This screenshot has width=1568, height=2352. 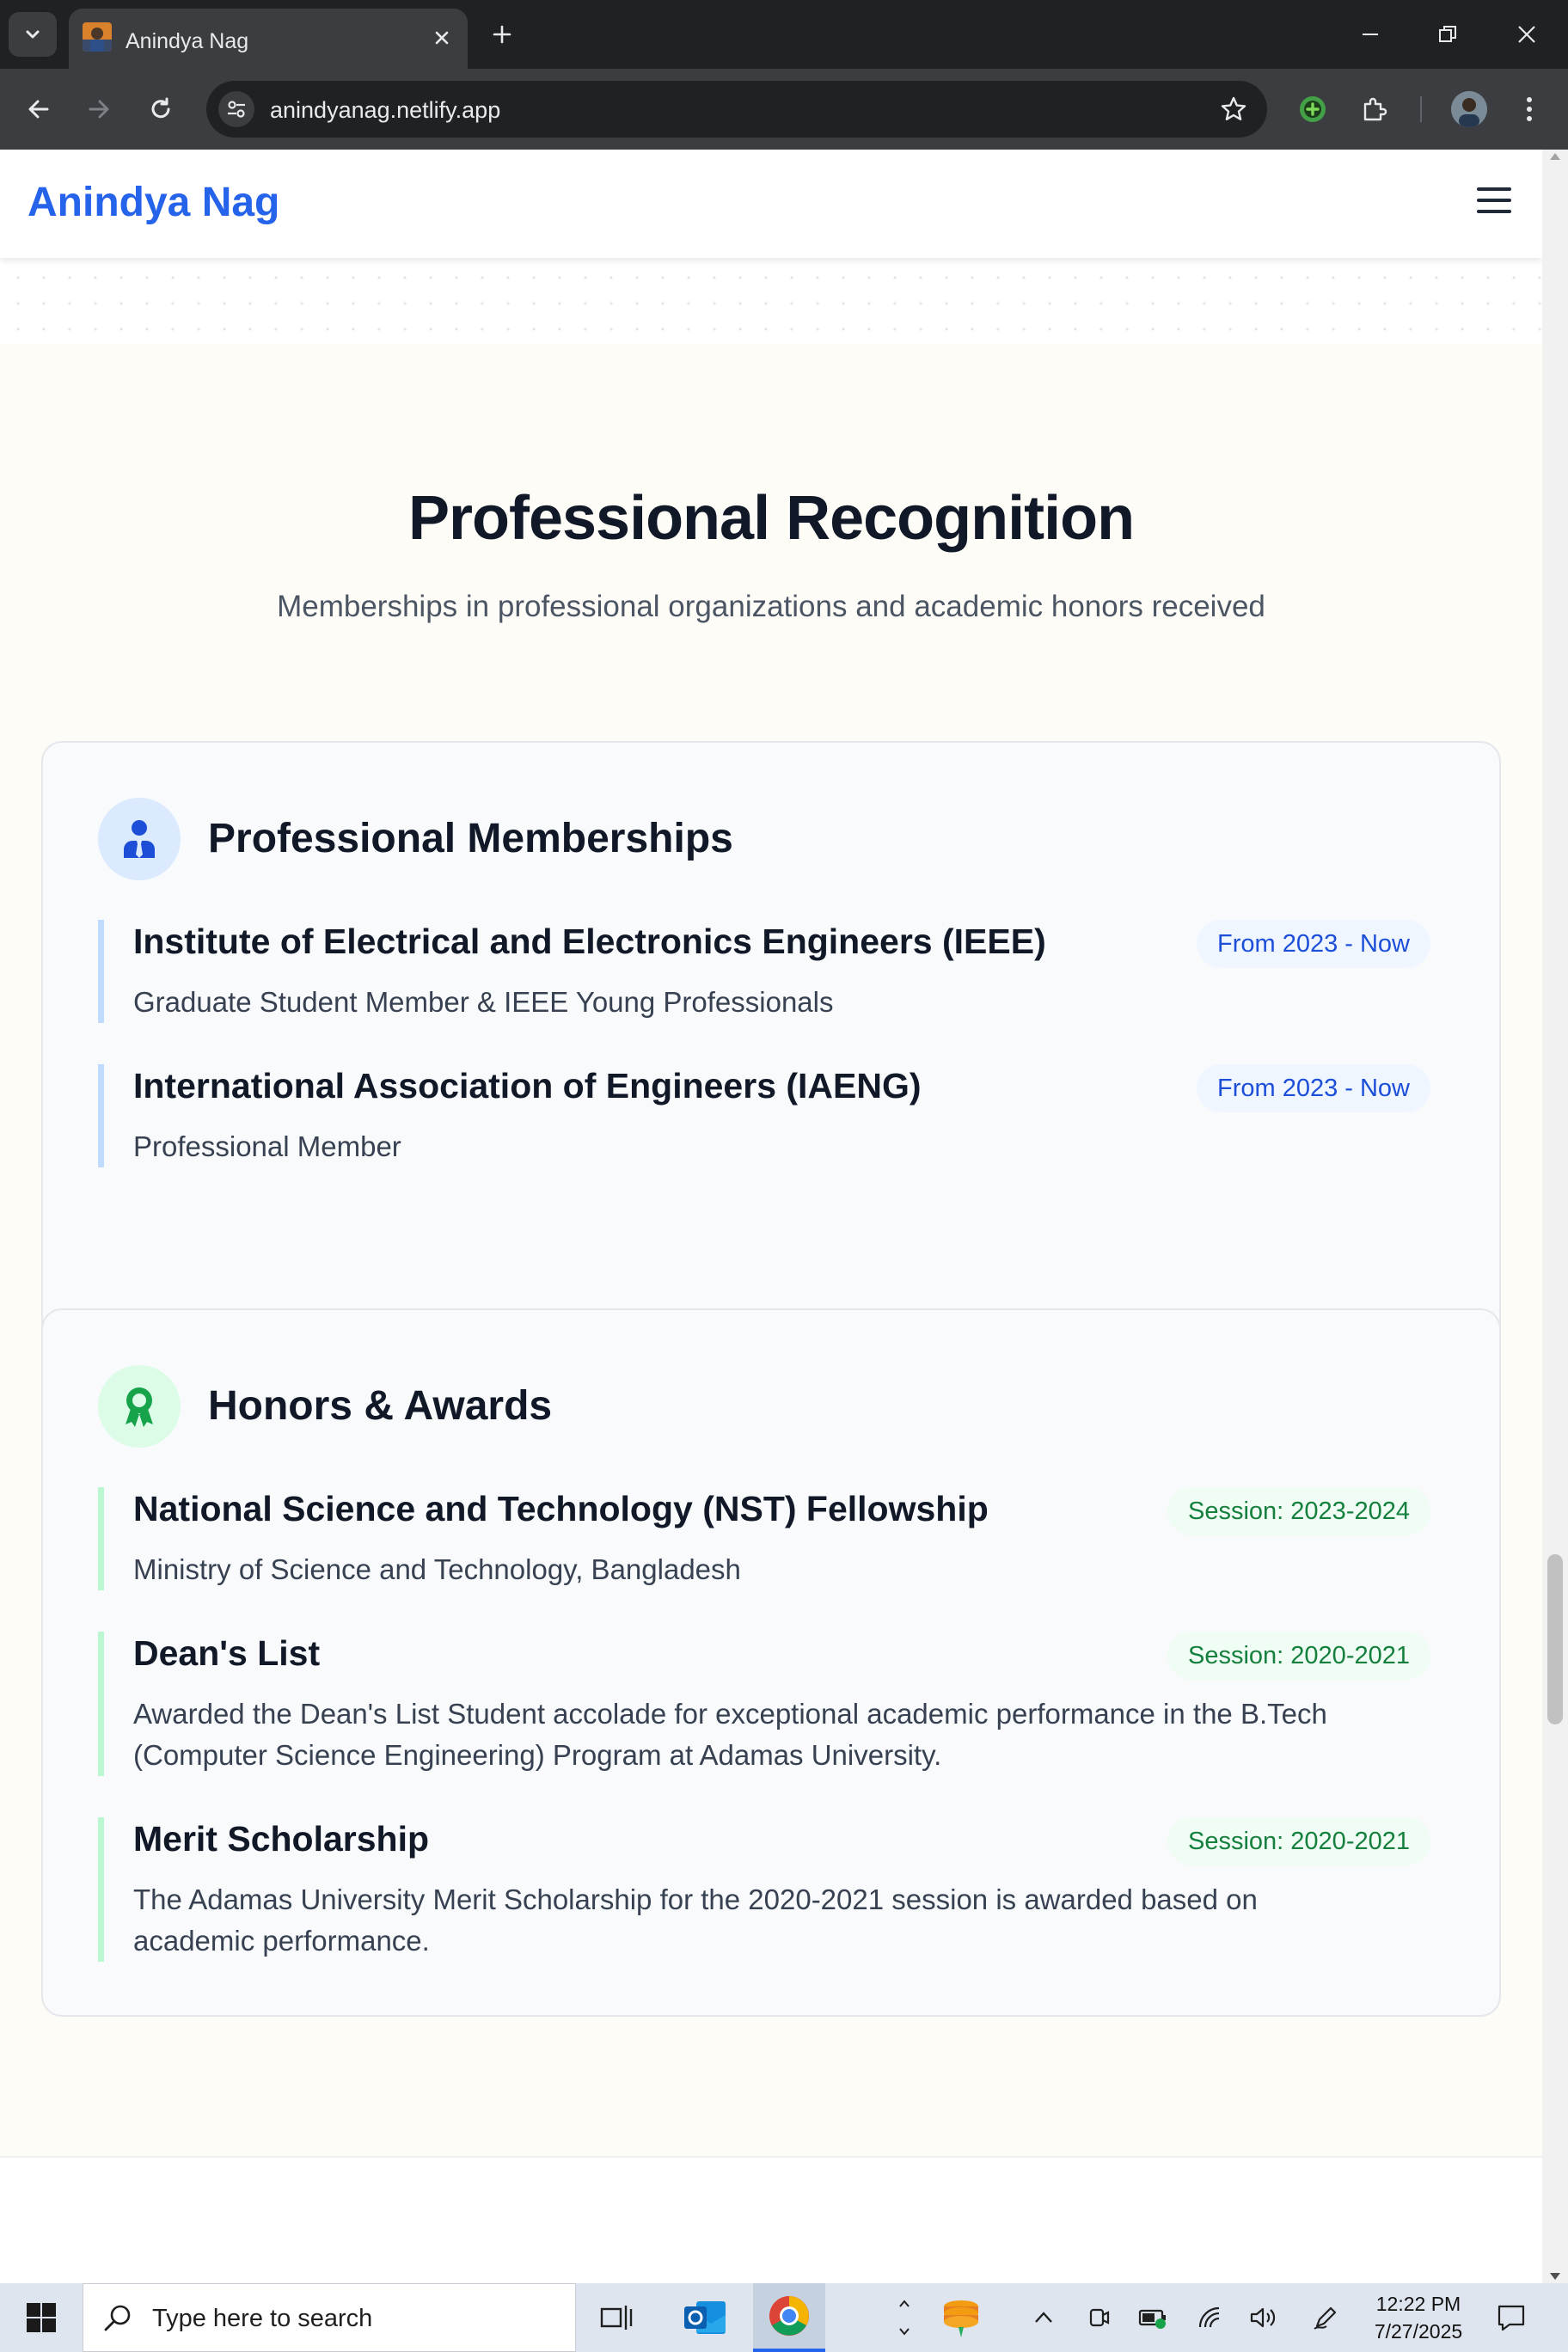 I want to click on wifi-icon, so click(x=1209, y=2317).